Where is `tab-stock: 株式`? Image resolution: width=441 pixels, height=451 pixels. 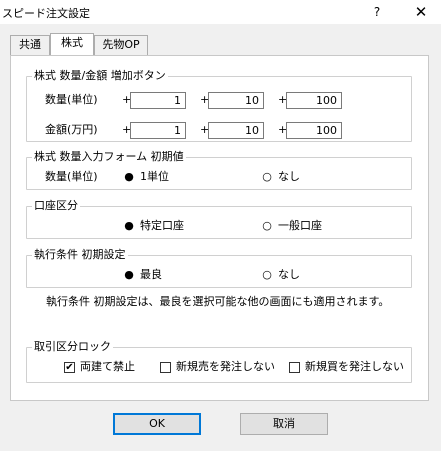 tab-stock: 株式 is located at coordinates (72, 44).